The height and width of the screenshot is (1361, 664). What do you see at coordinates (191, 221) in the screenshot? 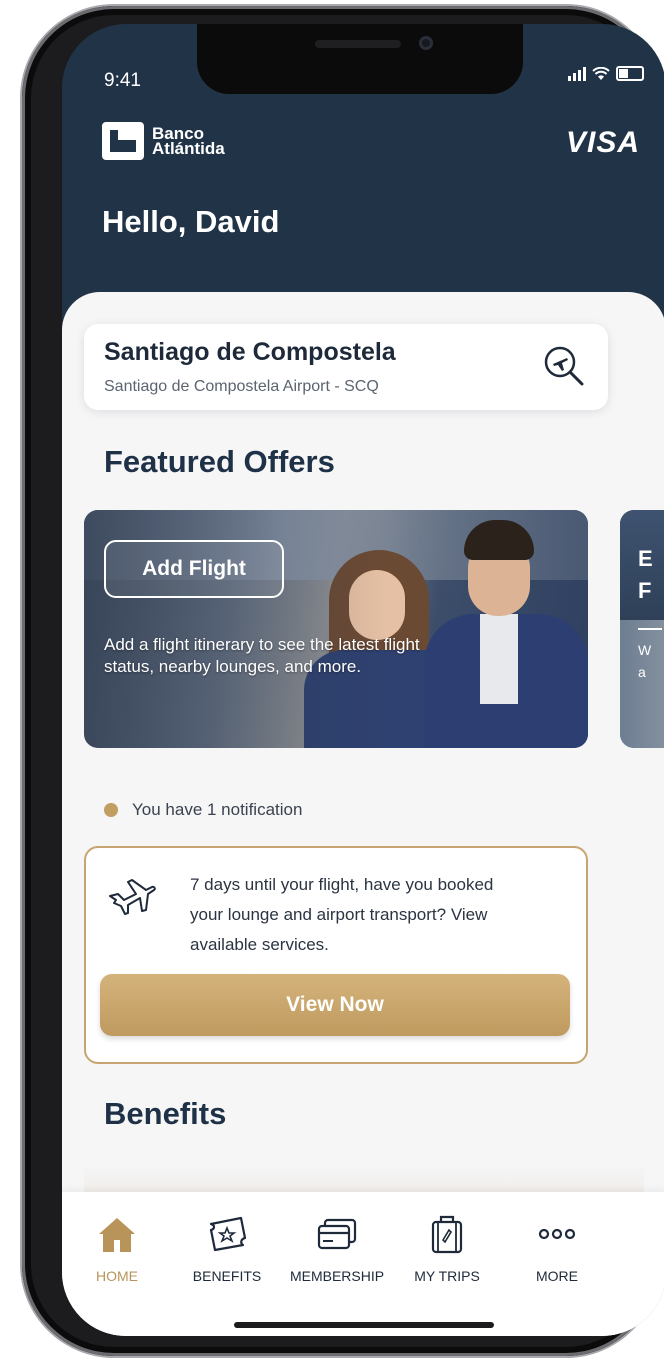
I see `greeting: Hello, David` at bounding box center [191, 221].